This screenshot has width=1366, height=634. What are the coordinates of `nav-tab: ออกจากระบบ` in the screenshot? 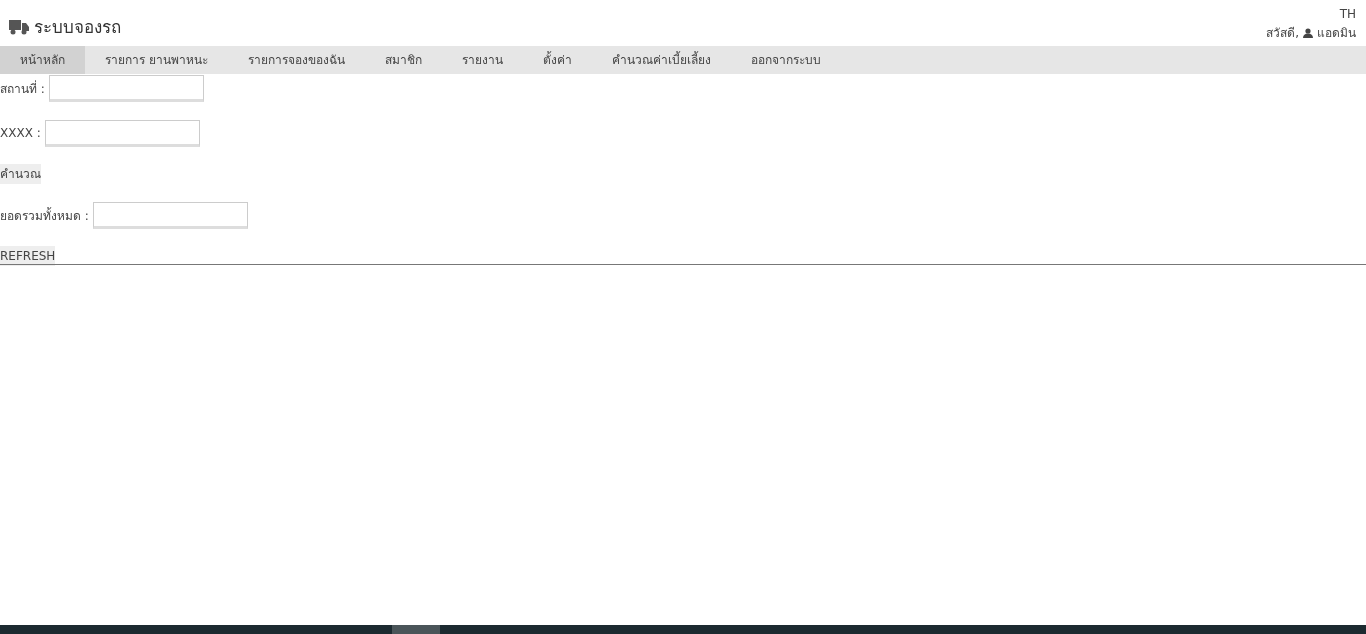 It's located at (785, 60).